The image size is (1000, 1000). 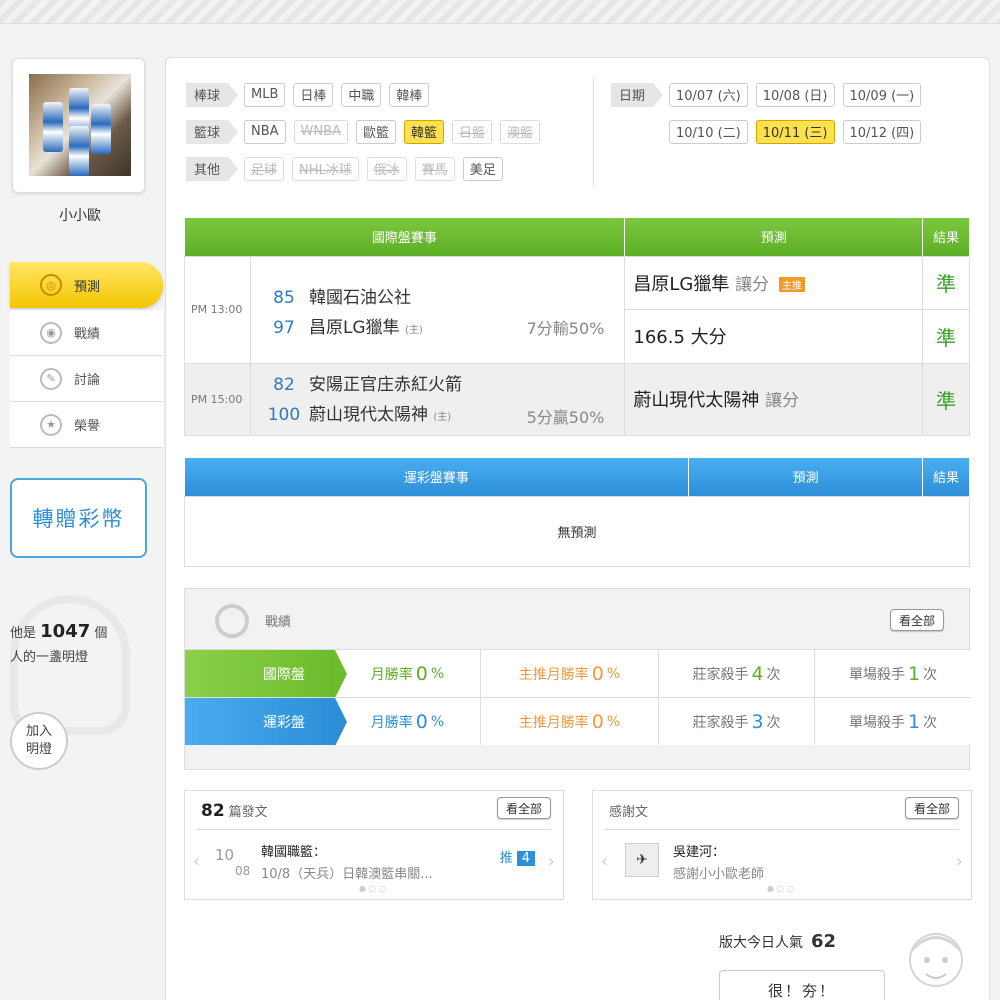 I want to click on popularity: 版大今日人氣 62, so click(x=777, y=941).